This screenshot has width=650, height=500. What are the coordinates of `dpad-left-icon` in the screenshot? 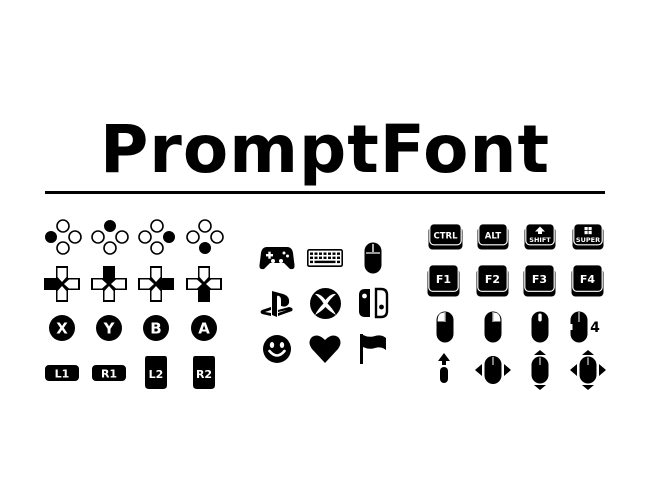 It's located at (62, 284).